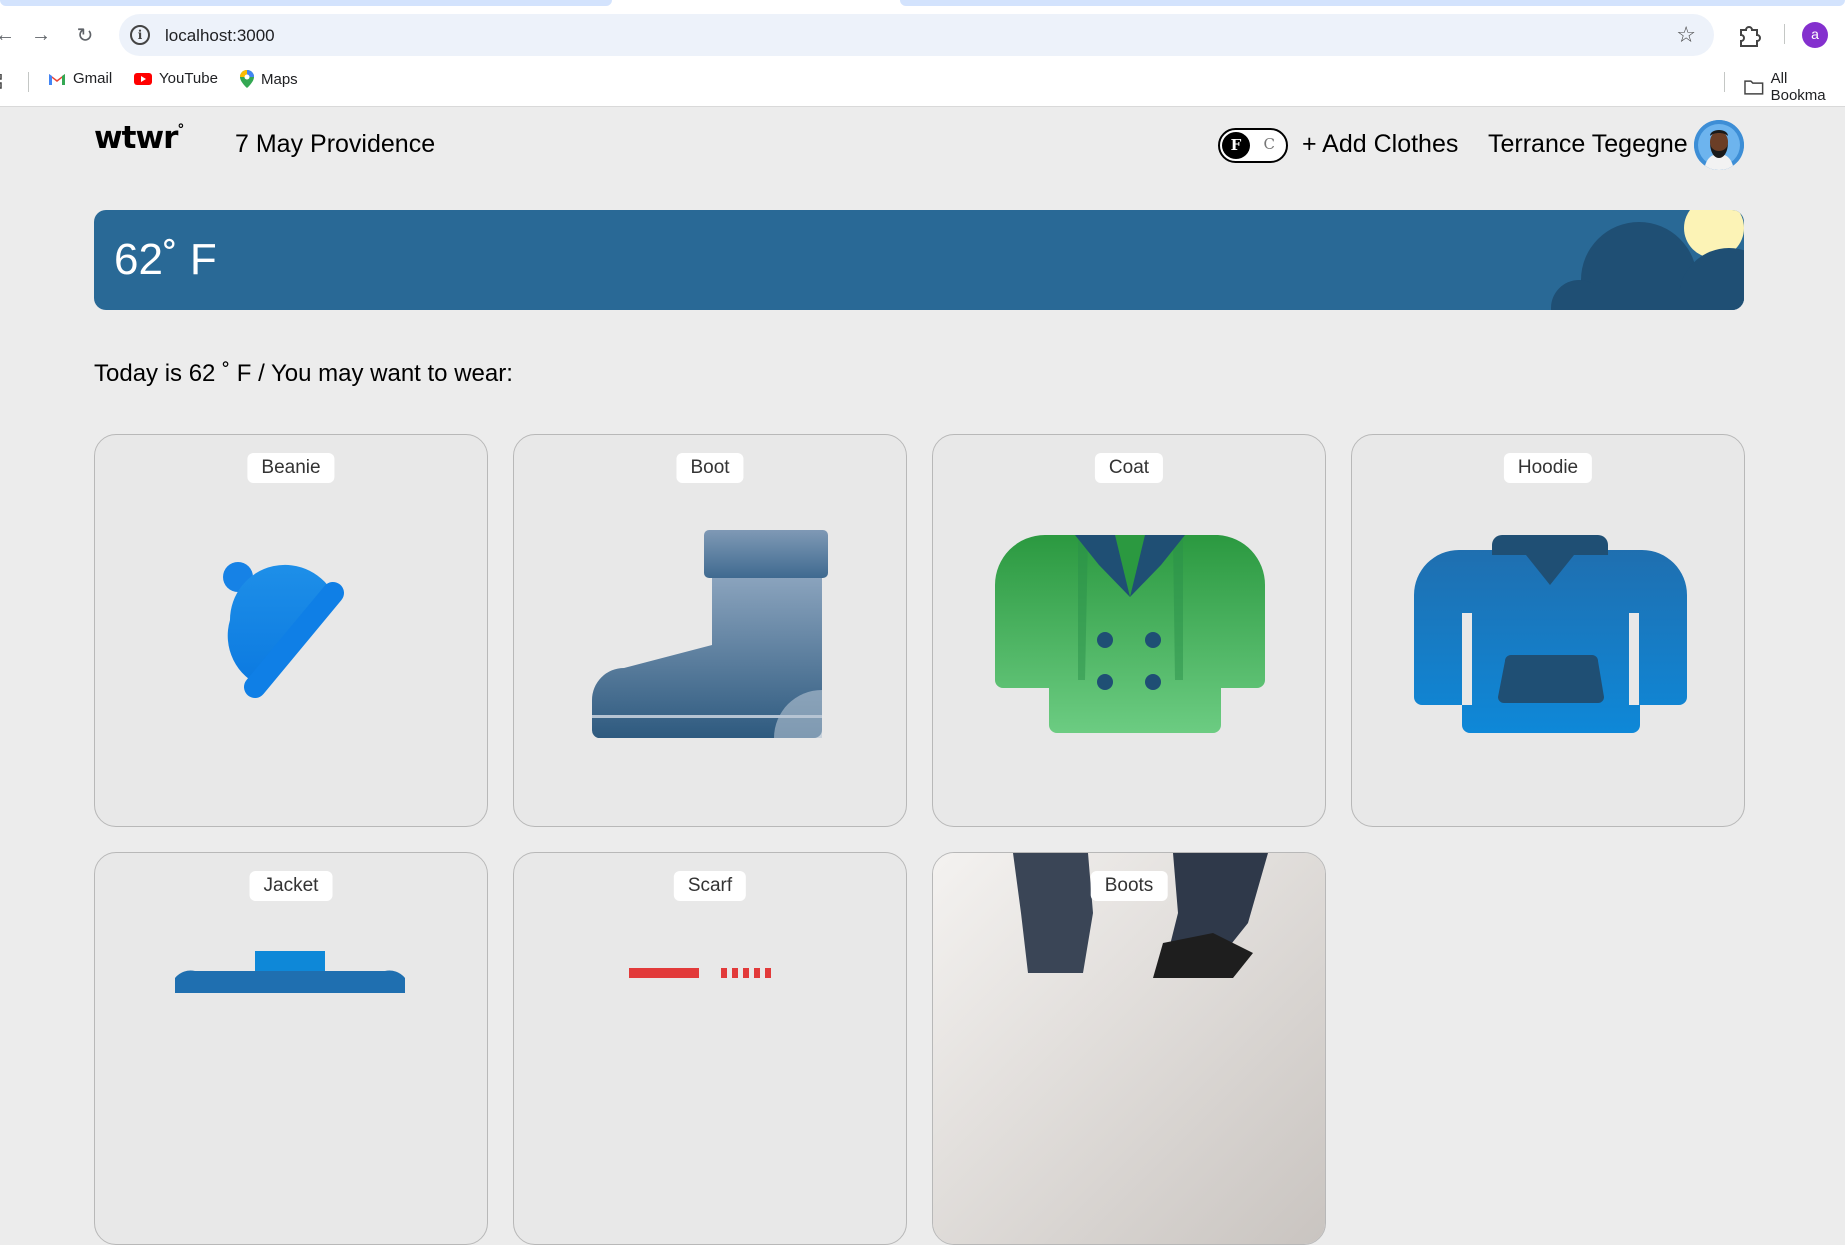 This screenshot has height=1245, width=1845. I want to click on bookmark-maps: Maps, so click(269, 79).